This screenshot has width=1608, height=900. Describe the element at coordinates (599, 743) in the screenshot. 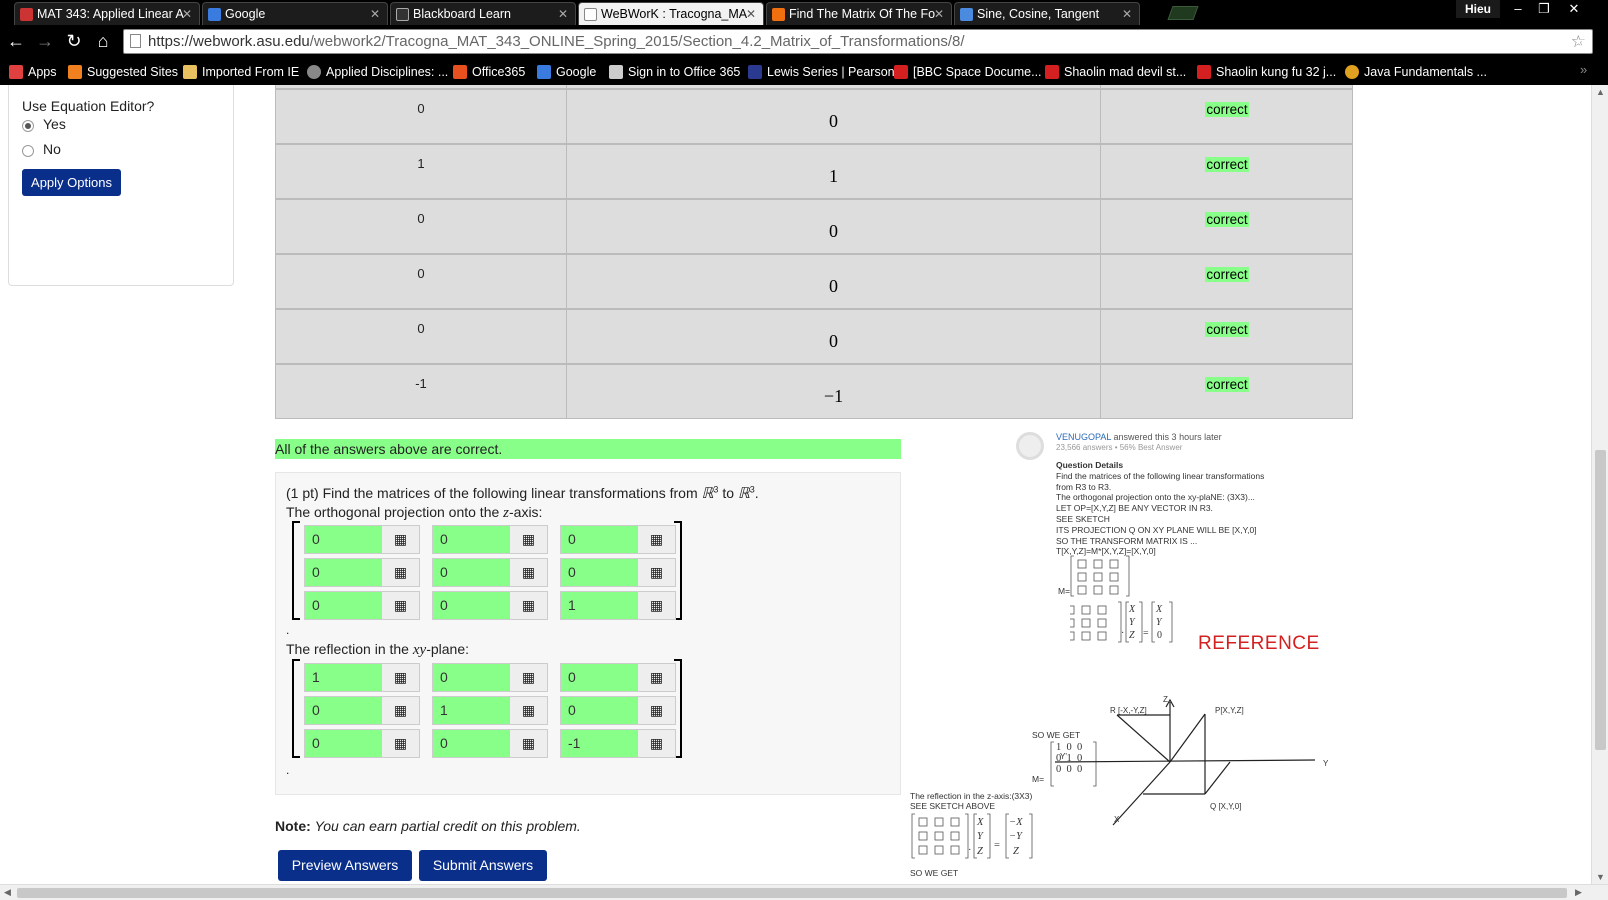

I see `answer-input: -1` at that location.